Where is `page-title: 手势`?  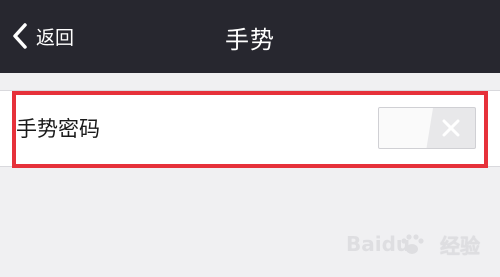 page-title: 手势 is located at coordinates (250, 40).